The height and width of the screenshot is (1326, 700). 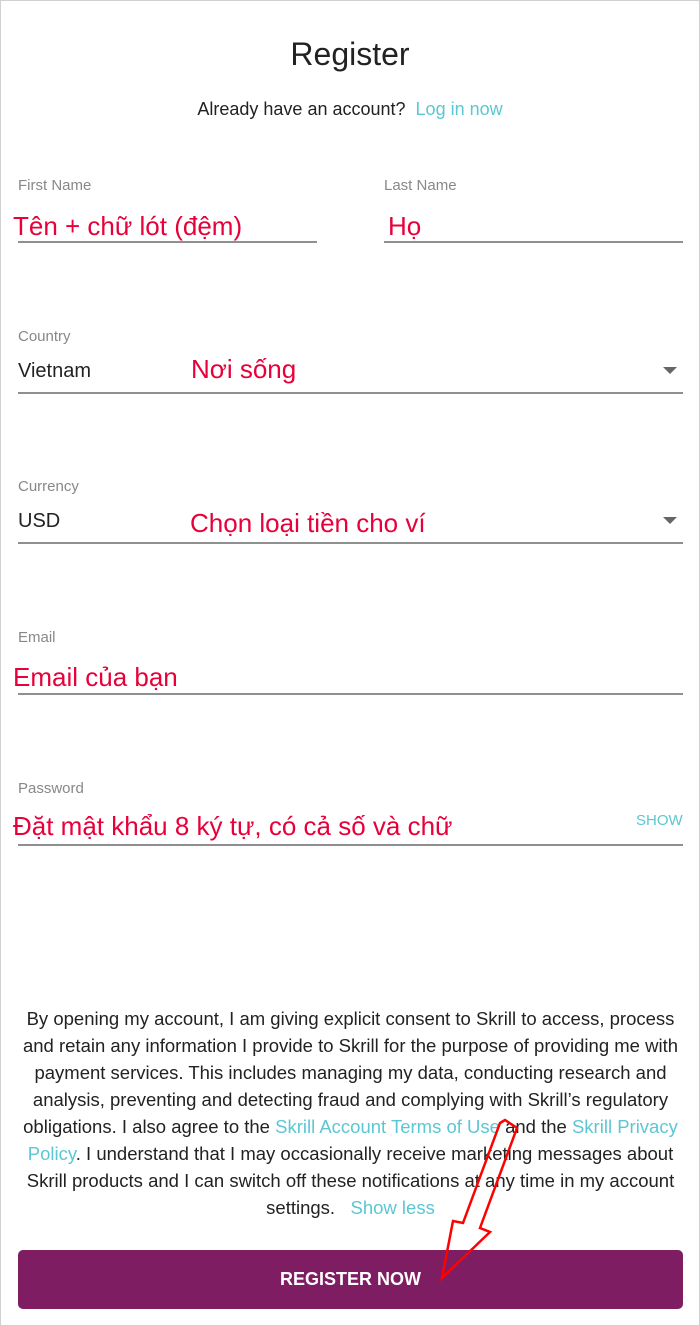 I want to click on annotation-arrow-icon, so click(x=479, y=1200).